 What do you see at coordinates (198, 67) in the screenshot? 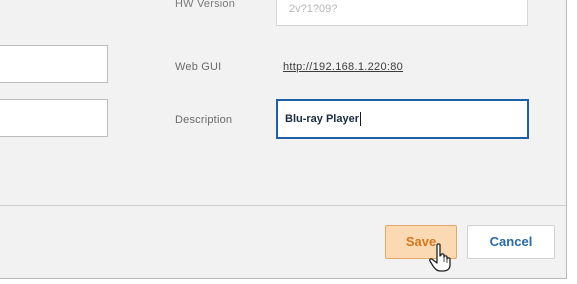
I see `web-gui-label: Web GUI` at bounding box center [198, 67].